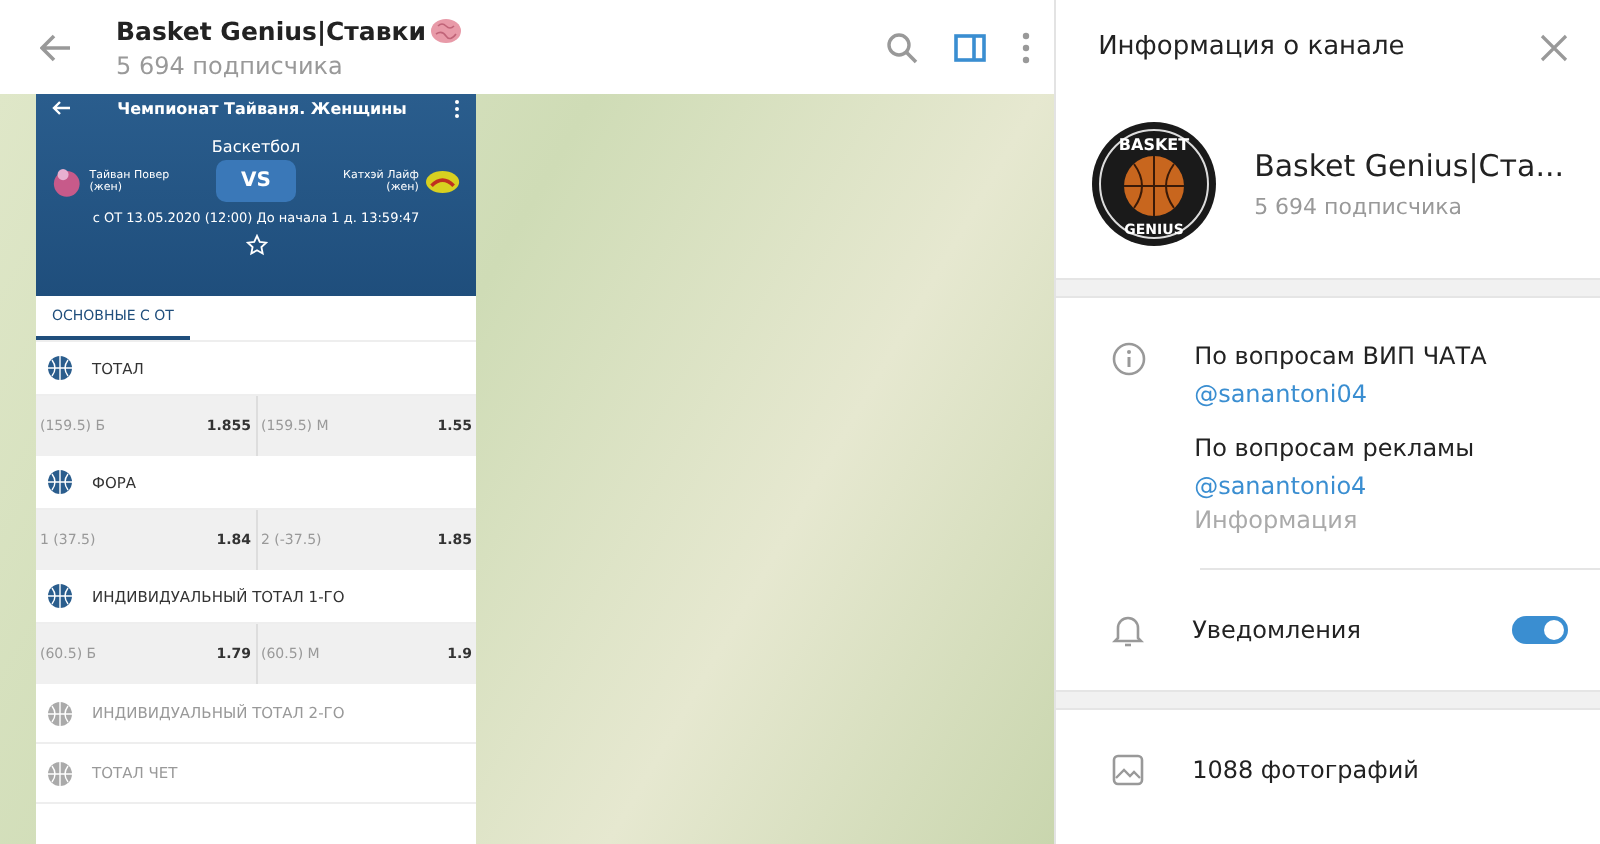 This screenshot has height=844, width=1600. I want to click on username-link: @sanantonio4, so click(1397, 486).